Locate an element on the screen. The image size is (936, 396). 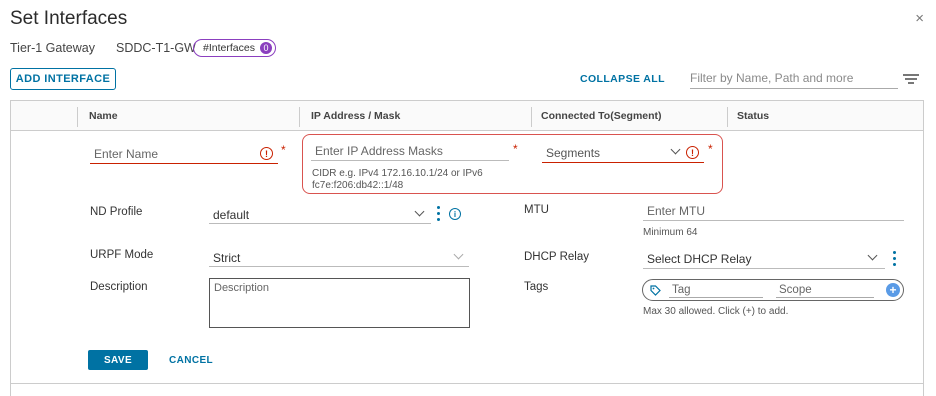
tags-input-group: + is located at coordinates (773, 290).